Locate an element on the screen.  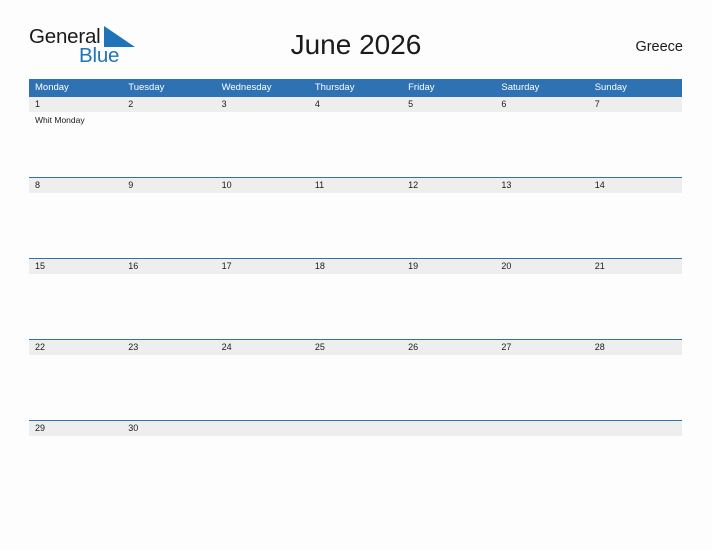
day-number: 11 is located at coordinates (355, 185).